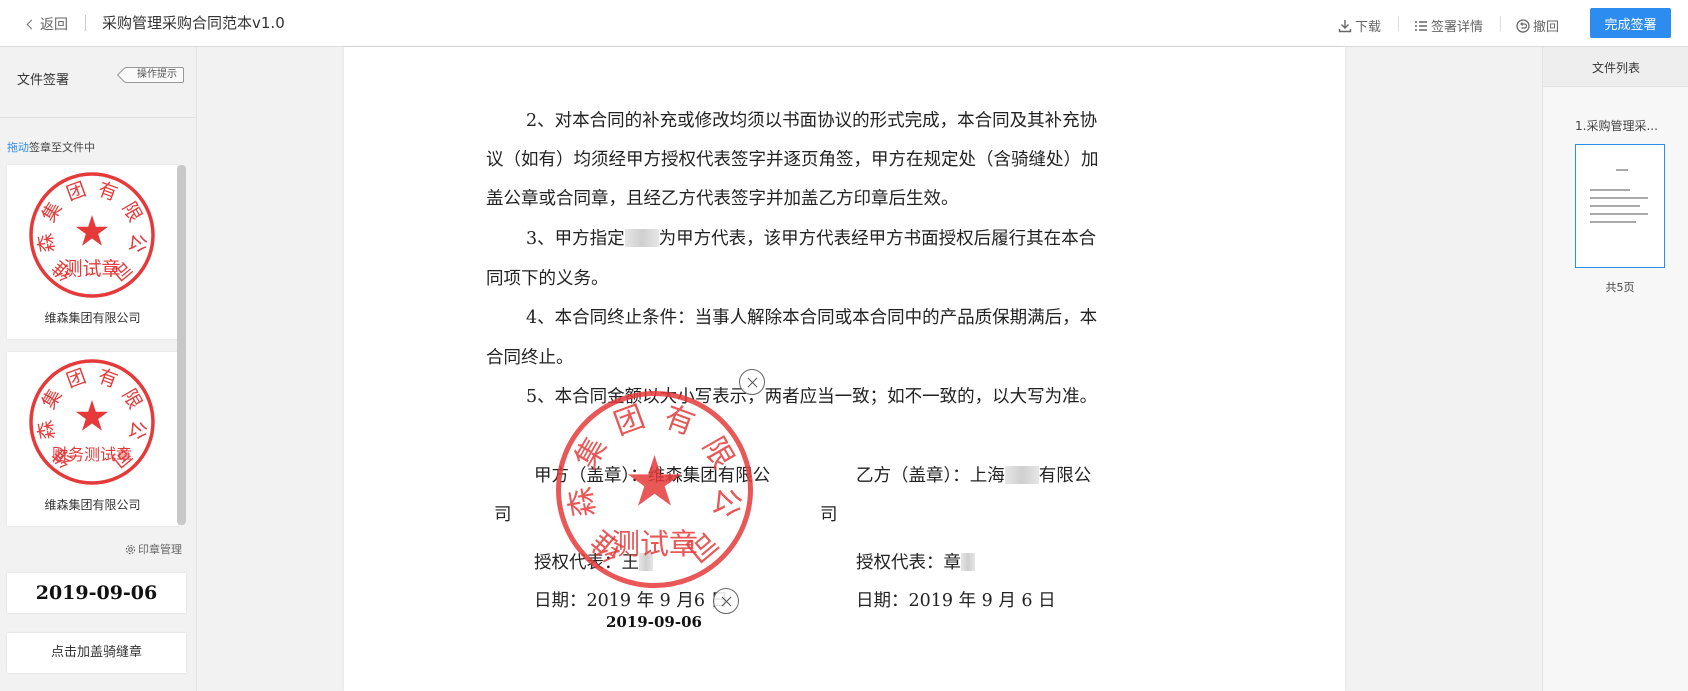  I want to click on seal-management-link: 印章管理, so click(153, 549).